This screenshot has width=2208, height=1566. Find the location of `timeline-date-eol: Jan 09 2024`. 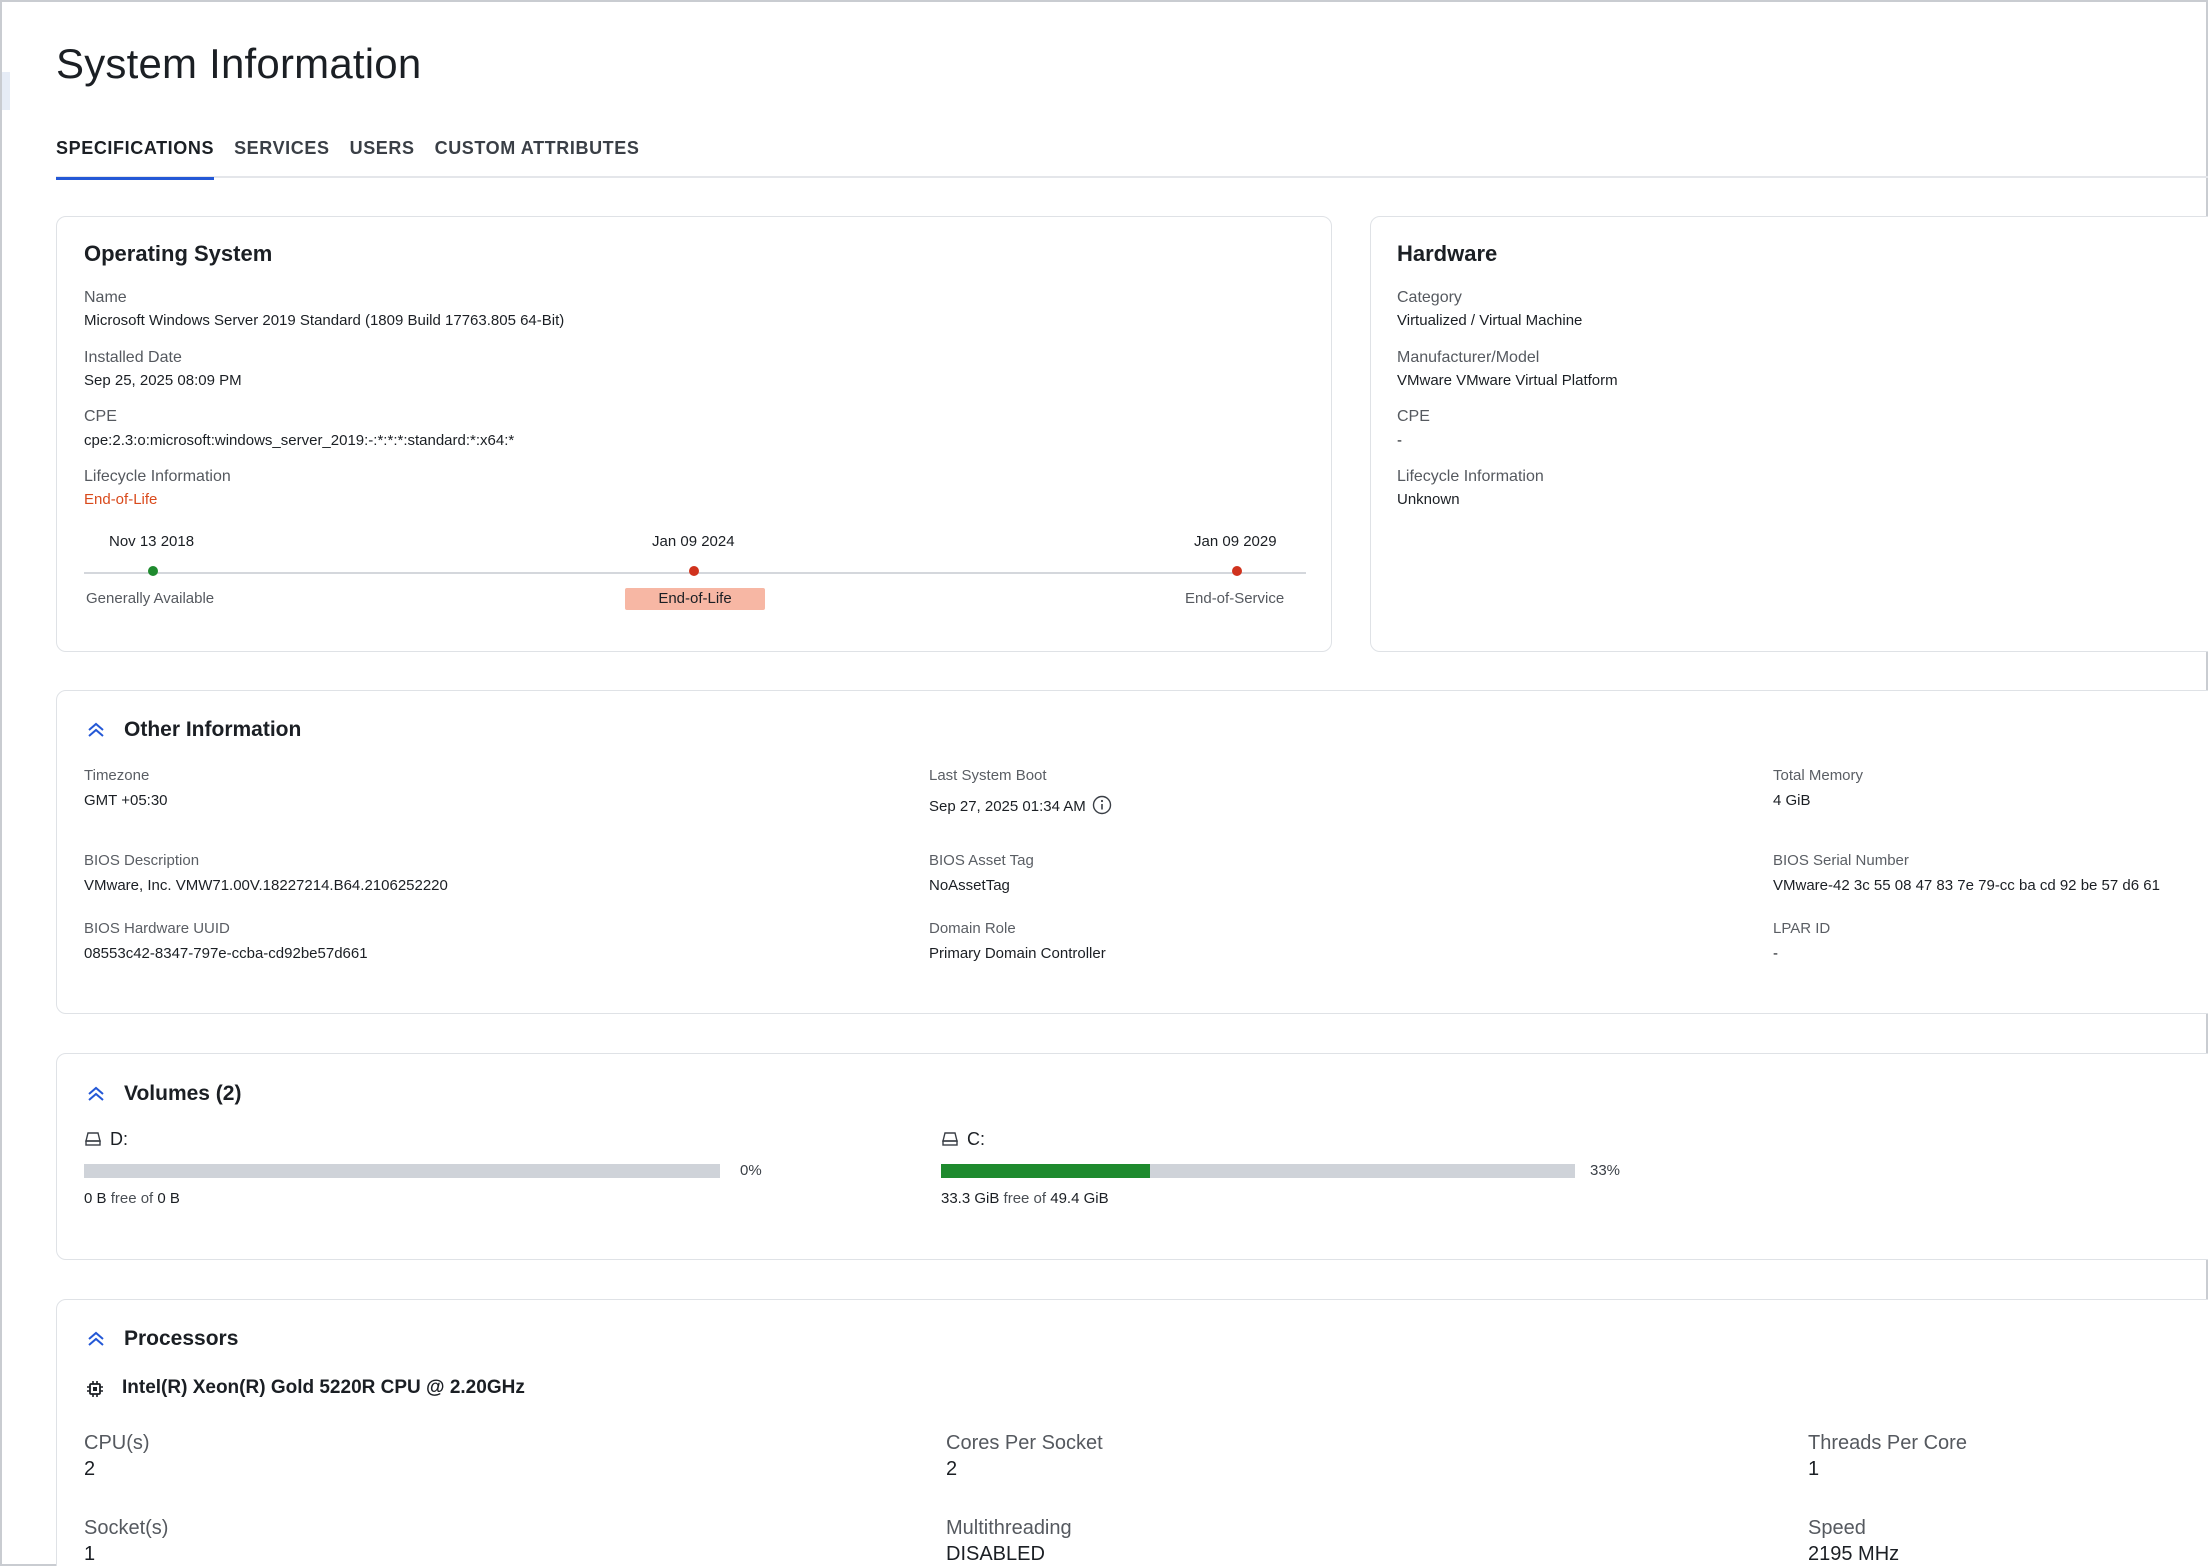

timeline-date-eol: Jan 09 2024 is located at coordinates (693, 541).